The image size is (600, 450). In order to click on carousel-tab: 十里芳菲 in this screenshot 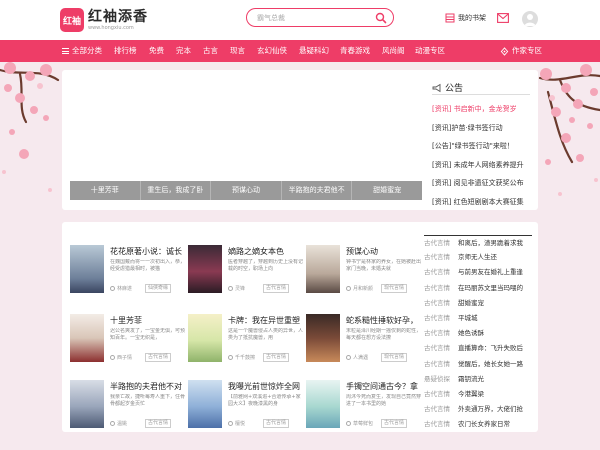, I will do `click(105, 190)`.